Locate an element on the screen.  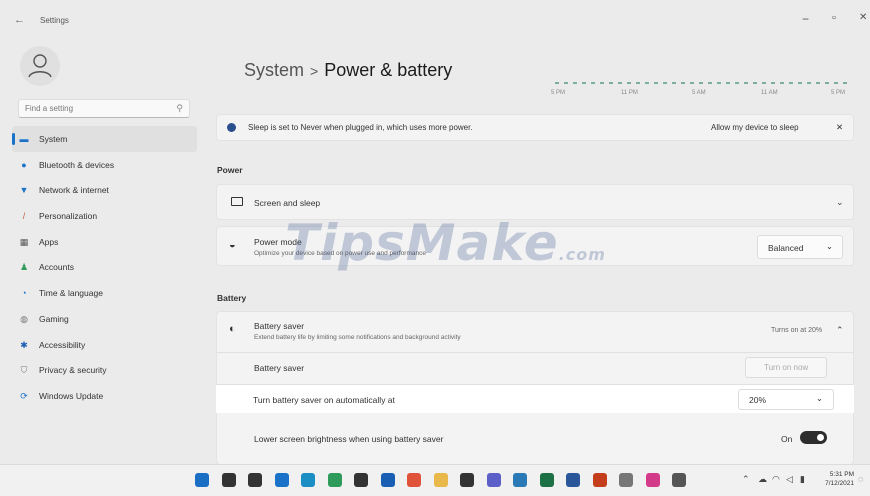
chevron-up-icon: ⌃ is located at coordinates (840, 330).